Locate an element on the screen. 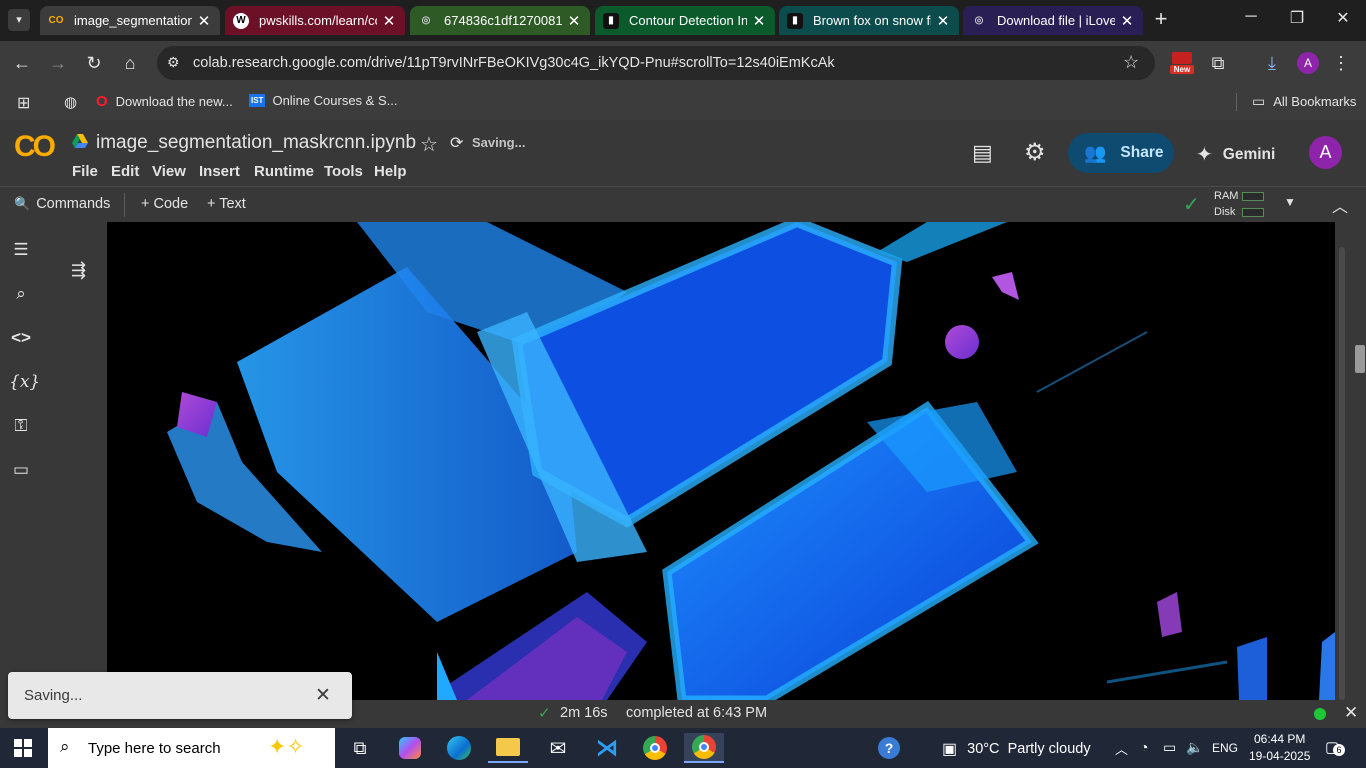  weather-text: 30°C Partly cloudy is located at coordinates (1029, 749).